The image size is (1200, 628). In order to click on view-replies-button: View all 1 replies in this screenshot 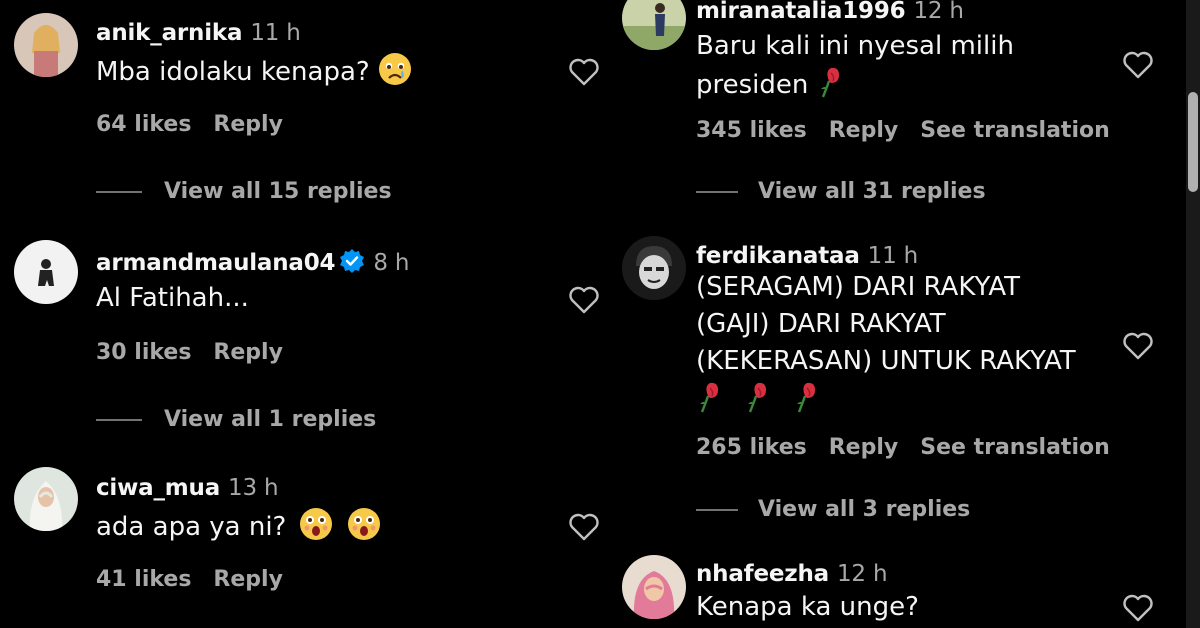, I will do `click(236, 419)`.